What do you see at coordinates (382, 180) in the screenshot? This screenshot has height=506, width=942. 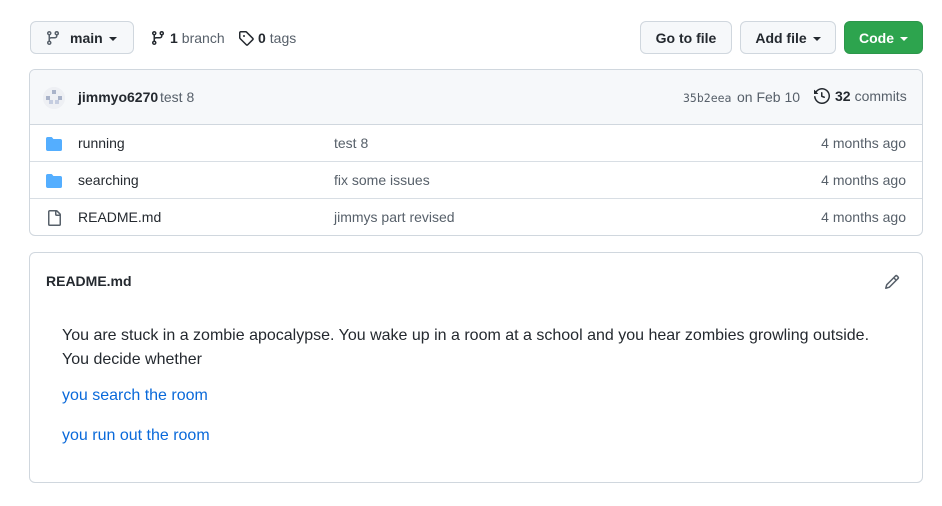 I see `file-commit-message: fix some issues` at bounding box center [382, 180].